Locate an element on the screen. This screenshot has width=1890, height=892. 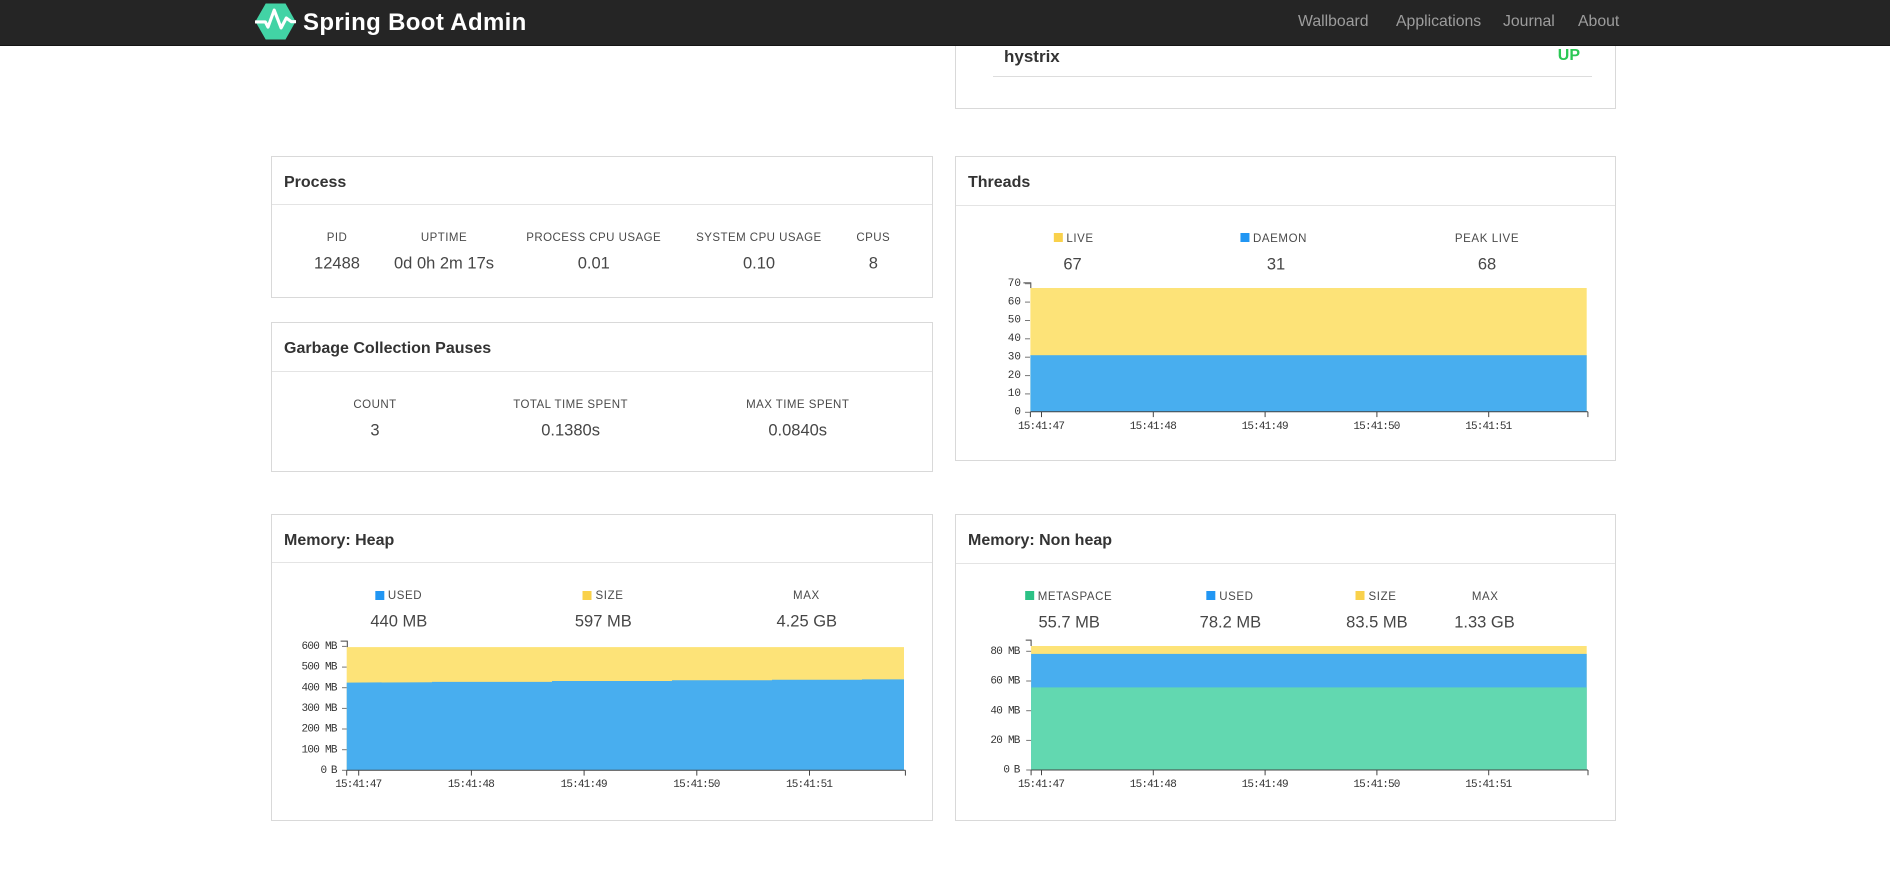
svg-text: 100 MB is located at coordinates (320, 750).